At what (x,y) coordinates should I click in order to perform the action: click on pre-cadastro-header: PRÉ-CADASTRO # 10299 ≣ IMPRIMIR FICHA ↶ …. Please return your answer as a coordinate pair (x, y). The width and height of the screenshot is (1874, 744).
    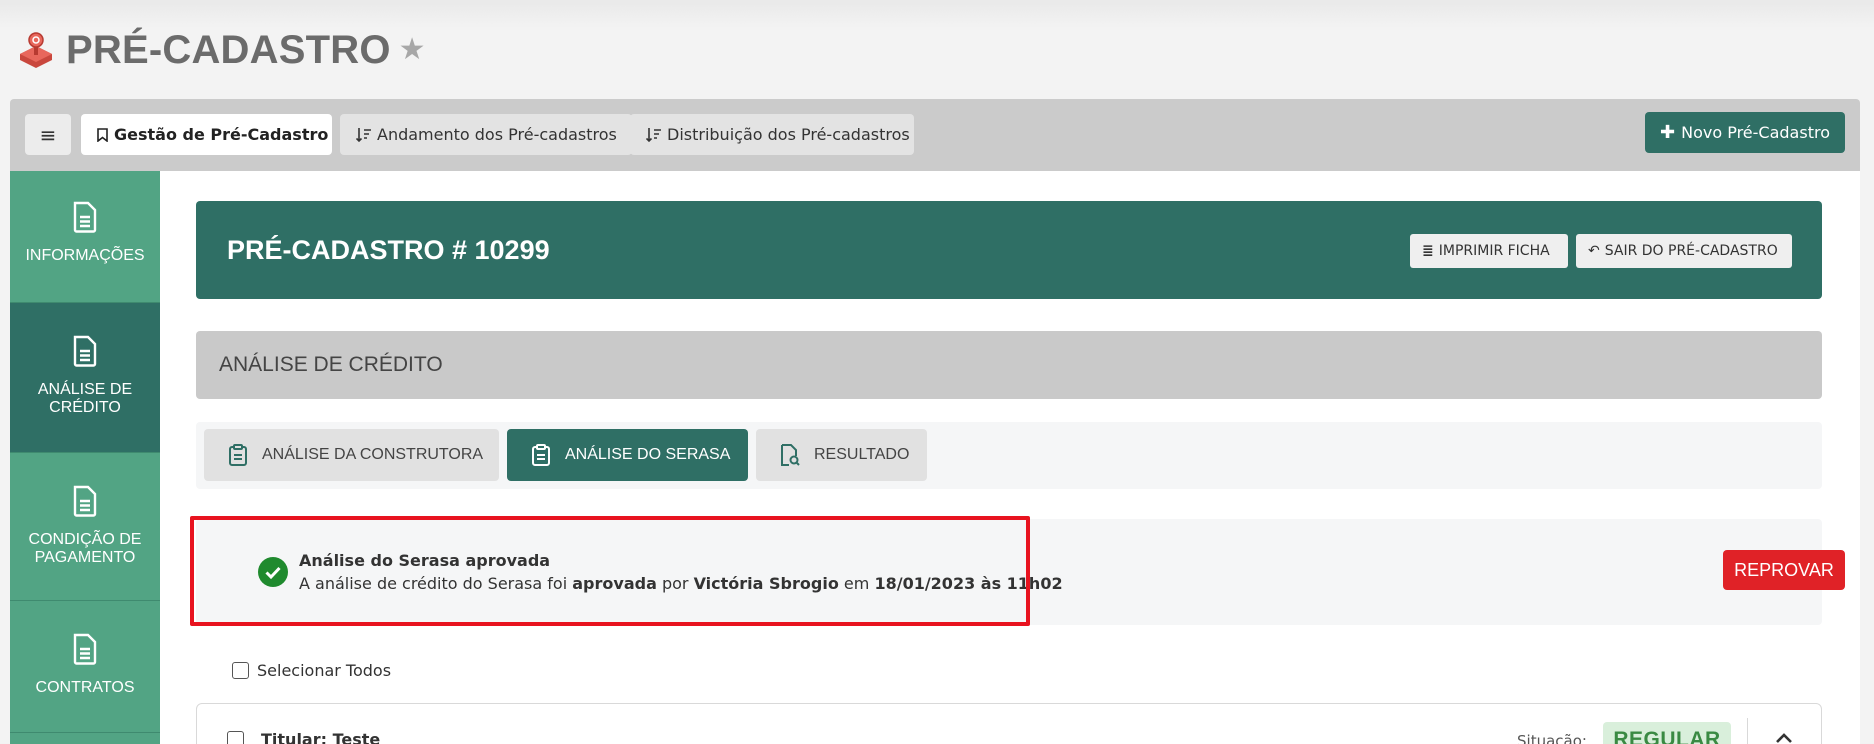
    Looking at the image, I should click on (1009, 250).